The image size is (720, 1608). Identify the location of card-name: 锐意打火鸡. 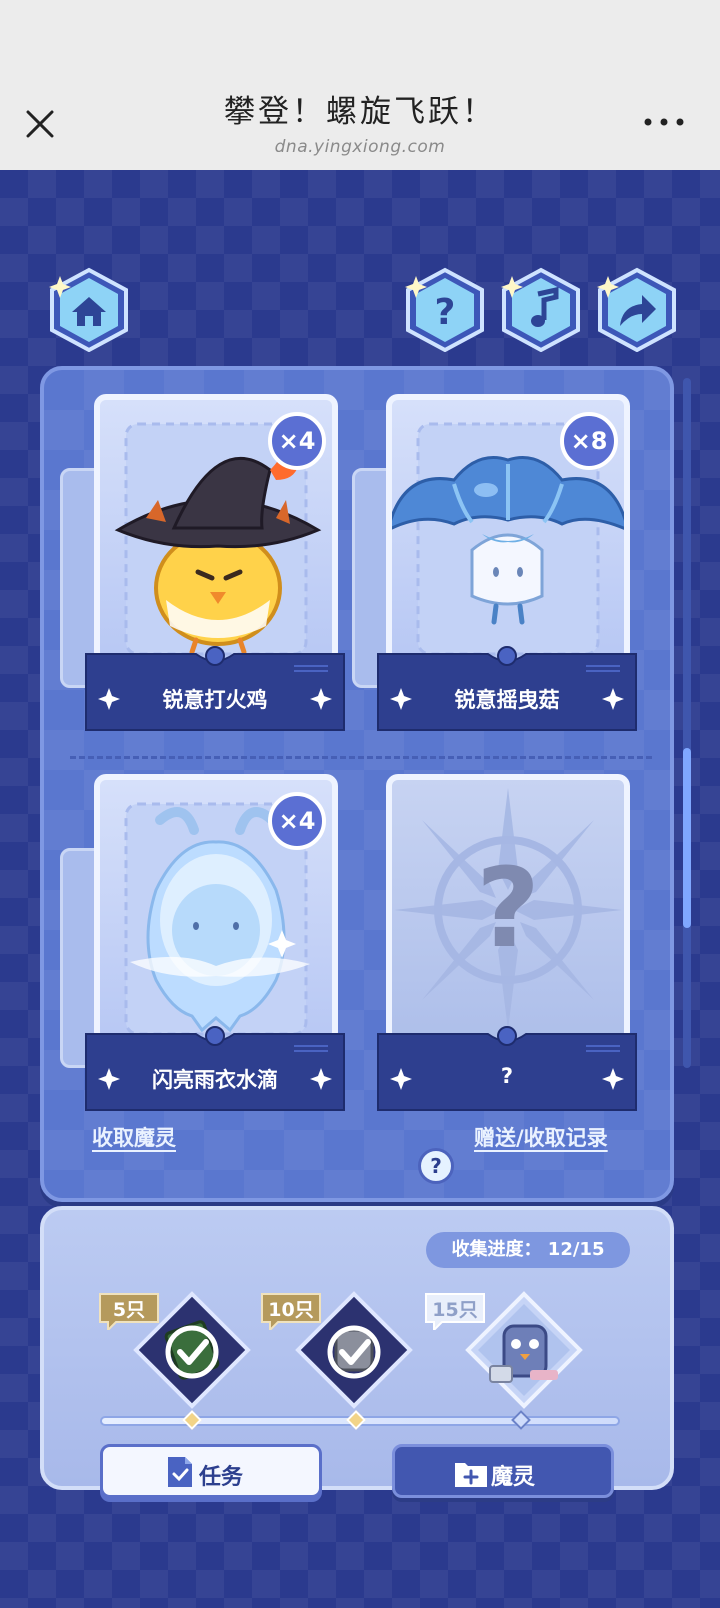
(215, 700).